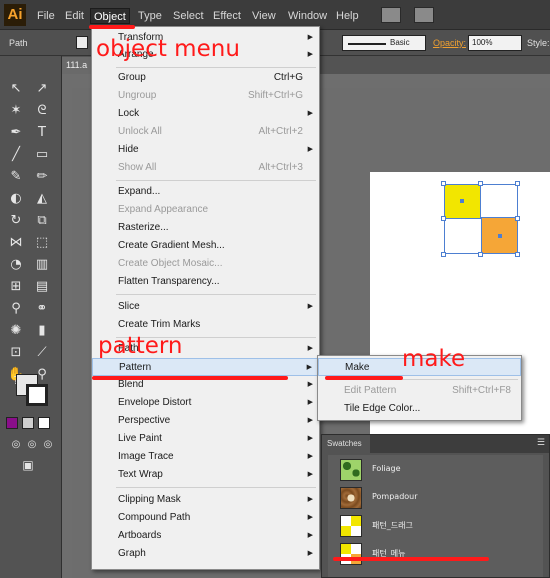 The image size is (550, 578). Describe the element at coordinates (449, 43) in the screenshot. I see `opacity-label: Opacity:` at that location.